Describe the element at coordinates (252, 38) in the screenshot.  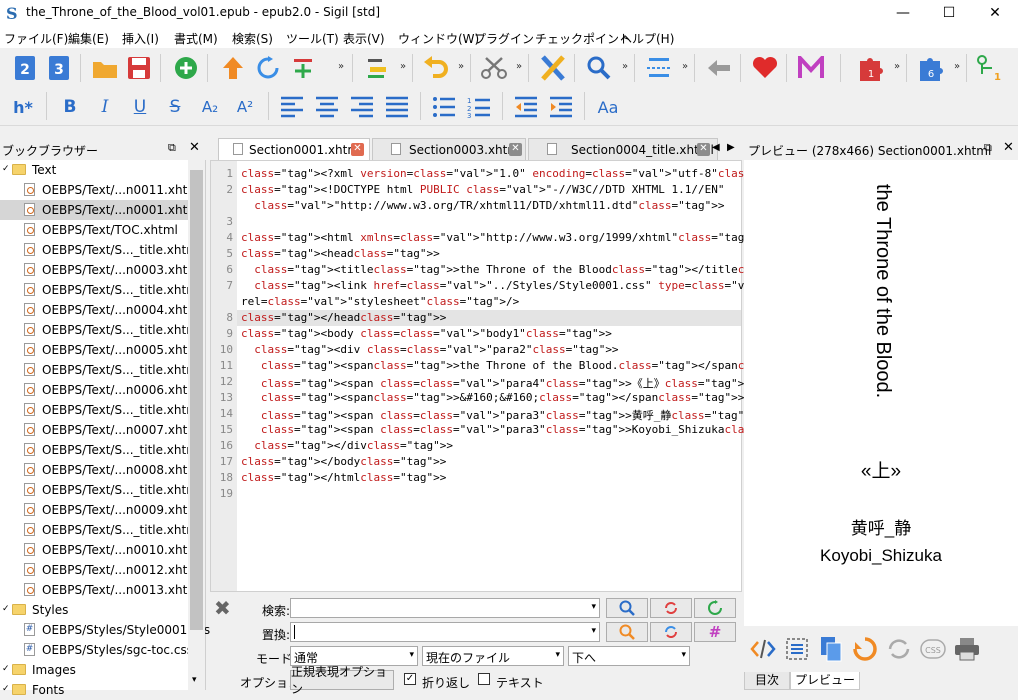
I see `menu-search: 検索(S)` at that location.